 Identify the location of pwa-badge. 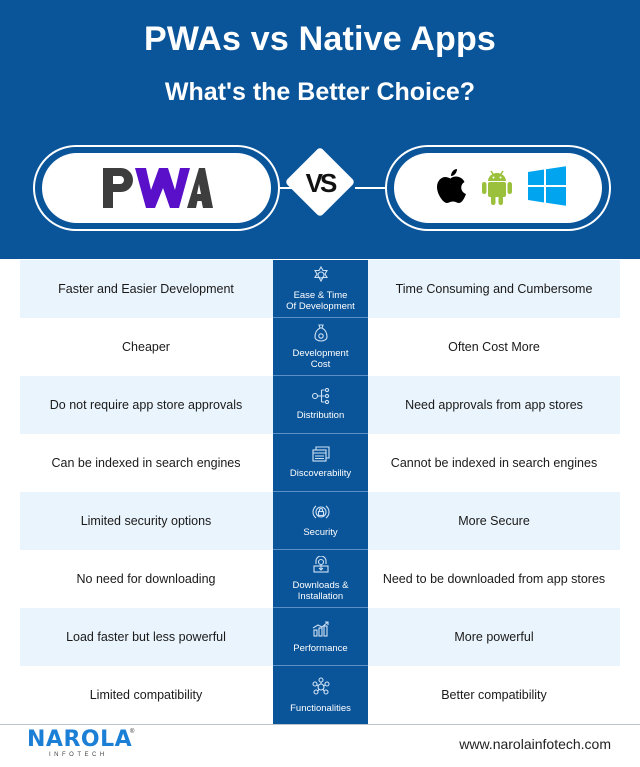
(156, 188).